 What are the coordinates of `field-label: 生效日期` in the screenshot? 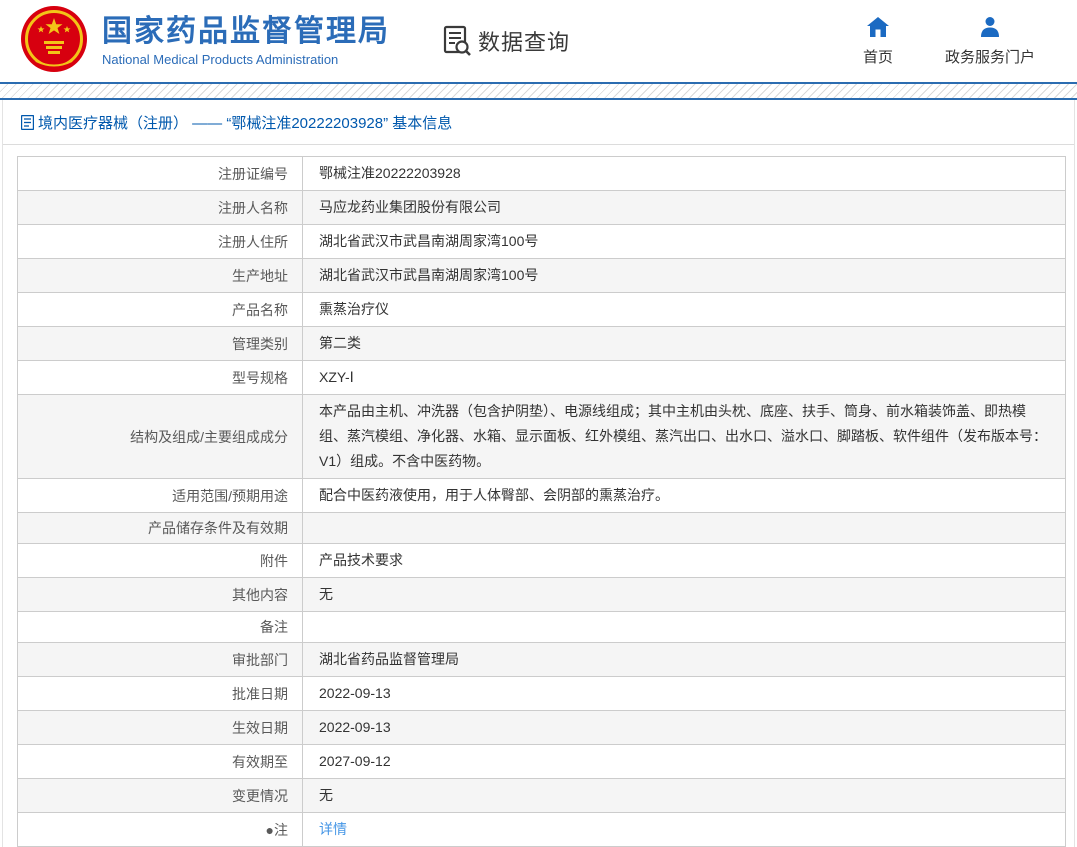 It's located at (160, 727).